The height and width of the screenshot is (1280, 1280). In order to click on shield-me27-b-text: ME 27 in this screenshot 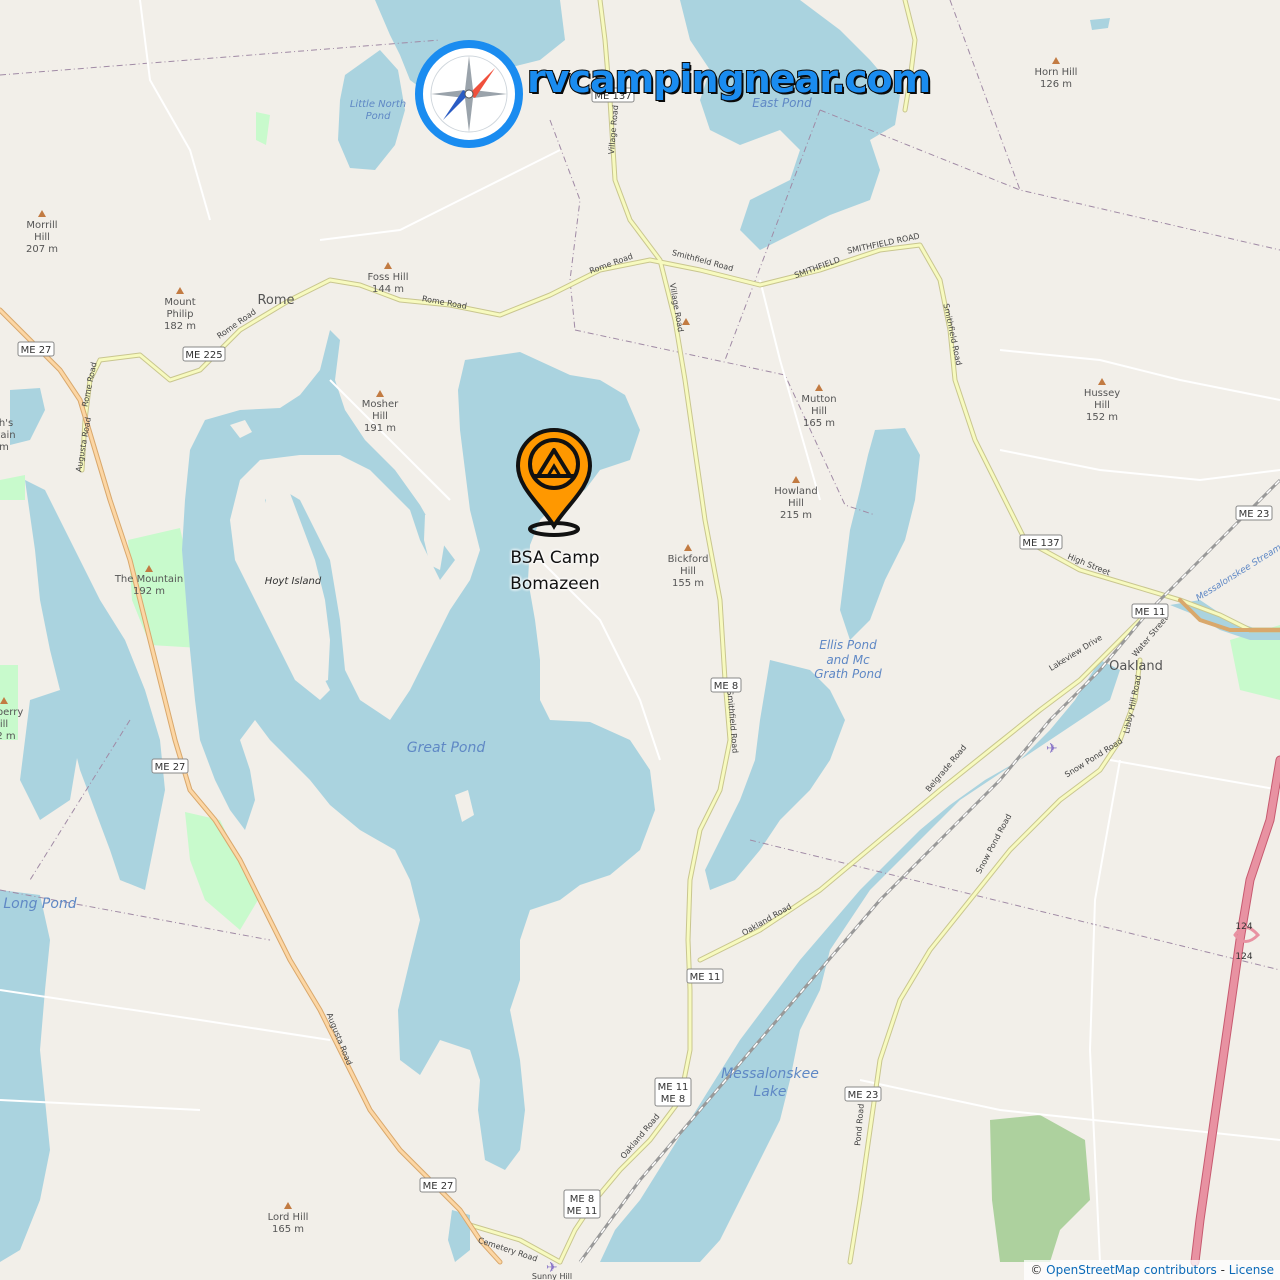, I will do `click(170, 767)`.